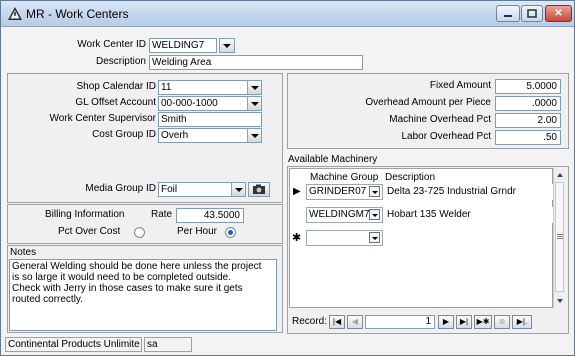  I want to click on machine-description-cell: Delta 23-725 Industrial Grndr, so click(469, 192).